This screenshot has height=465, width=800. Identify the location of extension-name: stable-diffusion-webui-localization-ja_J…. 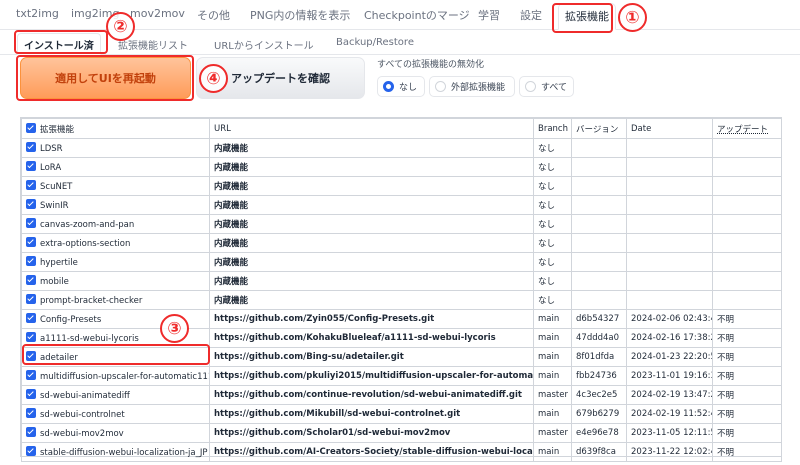
(124, 453).